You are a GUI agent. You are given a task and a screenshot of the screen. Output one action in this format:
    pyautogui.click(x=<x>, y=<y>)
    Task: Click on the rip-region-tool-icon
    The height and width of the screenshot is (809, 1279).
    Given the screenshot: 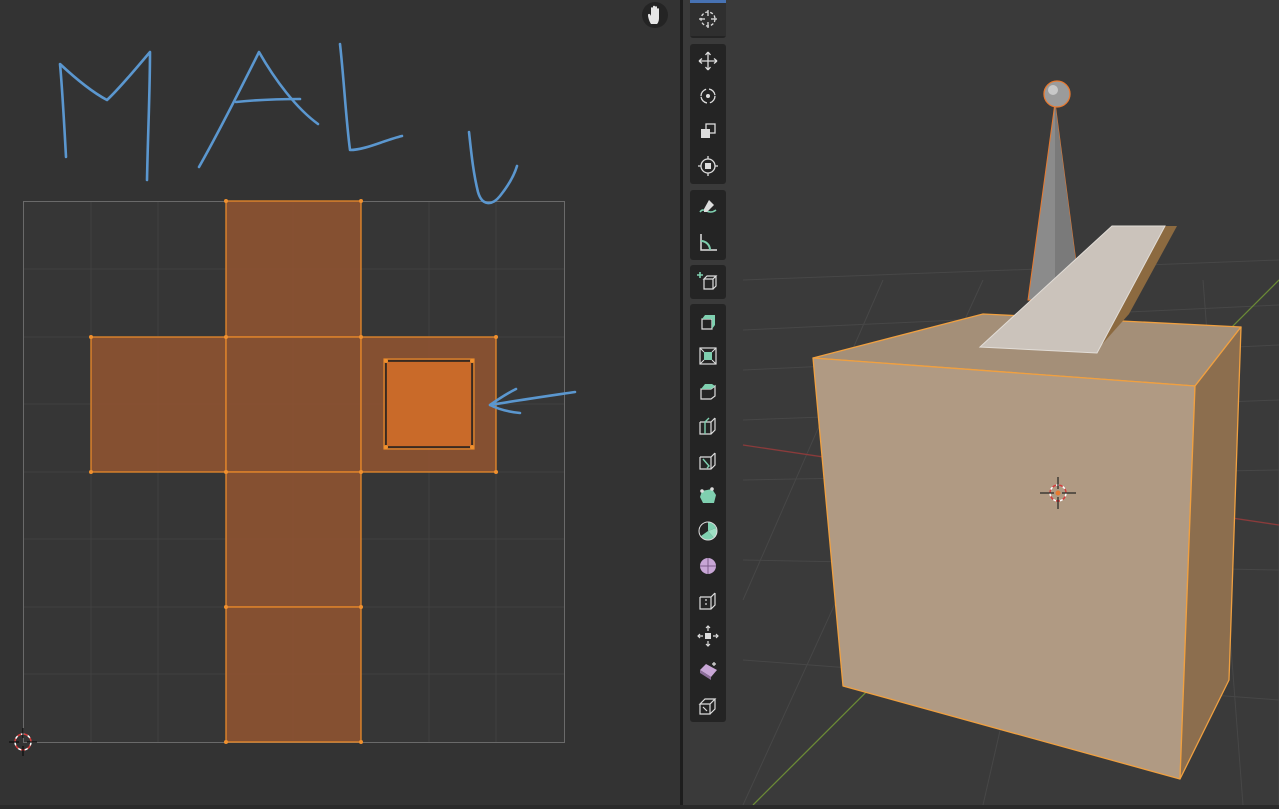 What is the action you would take?
    pyautogui.click(x=707, y=706)
    